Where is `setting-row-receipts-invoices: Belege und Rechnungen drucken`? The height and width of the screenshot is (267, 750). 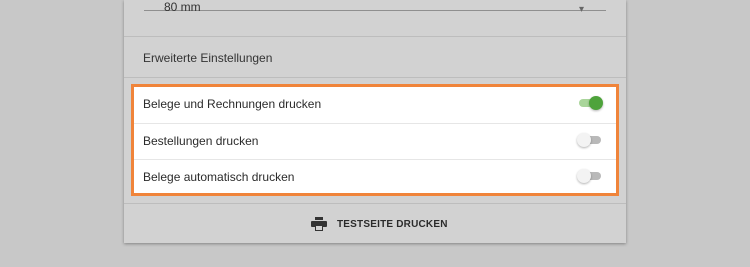 setting-row-receipts-invoices: Belege und Rechnungen drucken is located at coordinates (375, 104).